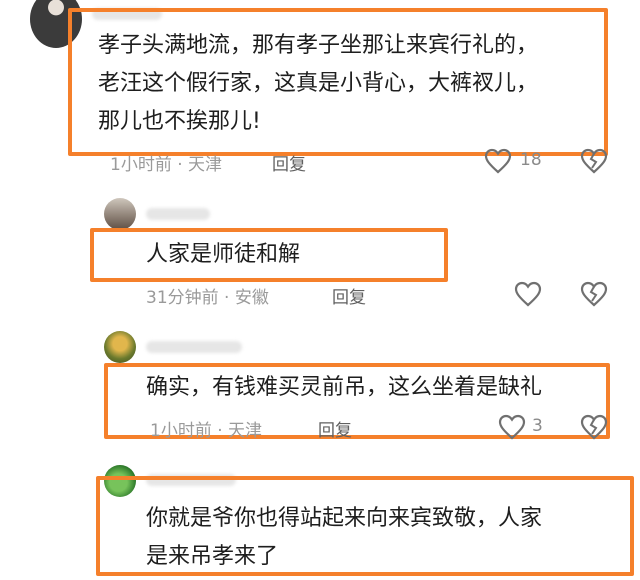 Image resolution: width=640 pixels, height=580 pixels. Describe the element at coordinates (318, 83) in the screenshot. I see `comment-text-line: 老汪这个假行家，这真是小背心，大裤衩儿，` at that location.